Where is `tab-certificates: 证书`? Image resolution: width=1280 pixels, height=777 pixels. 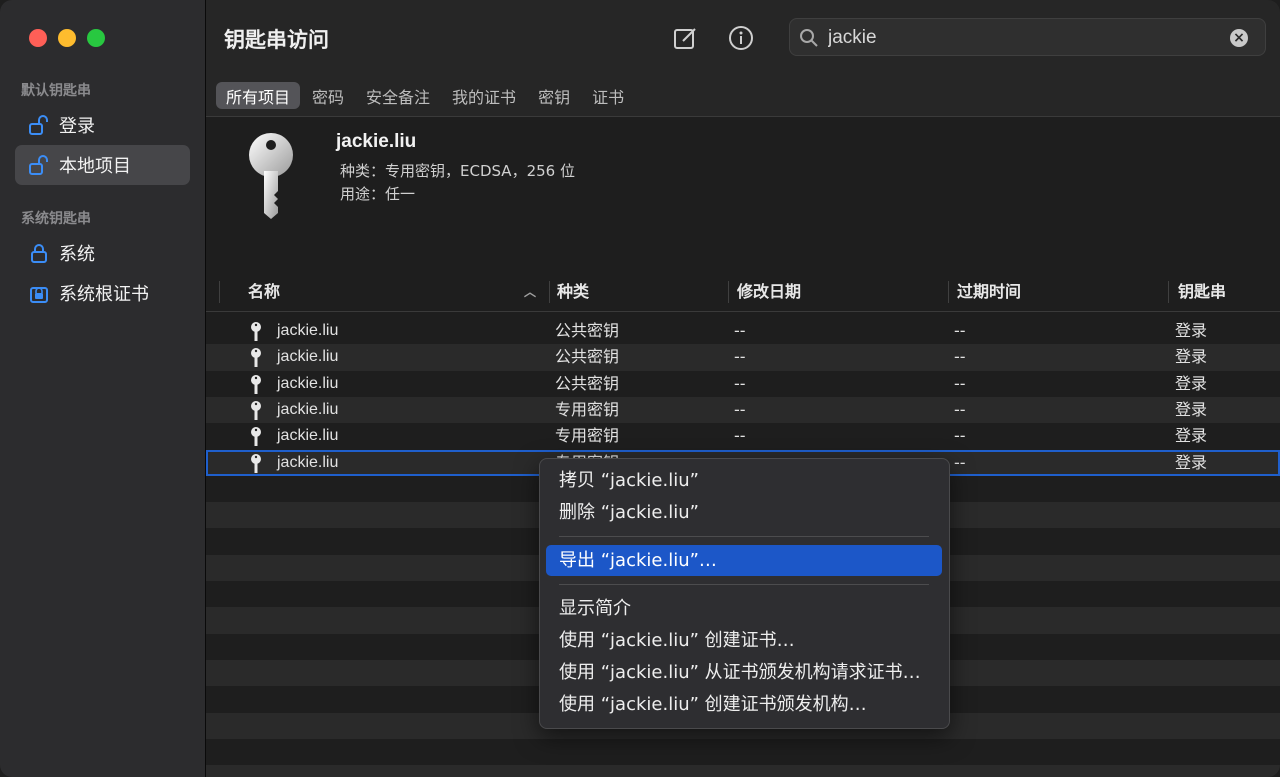
tab-certificates: 证书 is located at coordinates (608, 95).